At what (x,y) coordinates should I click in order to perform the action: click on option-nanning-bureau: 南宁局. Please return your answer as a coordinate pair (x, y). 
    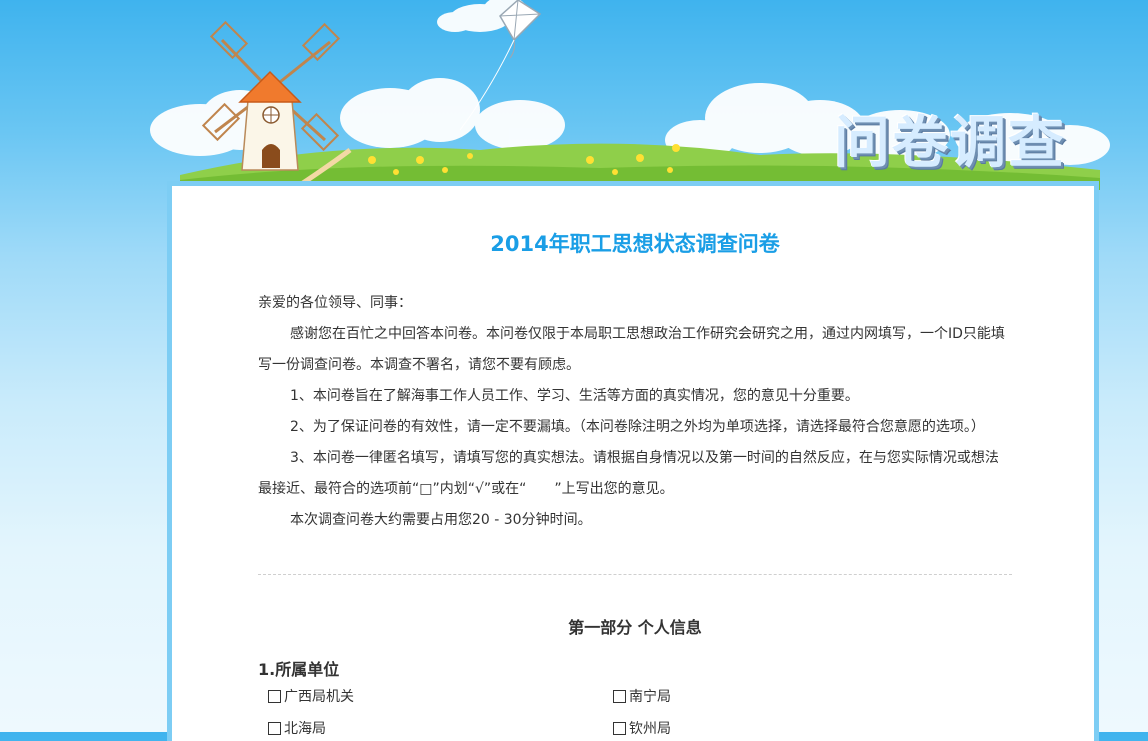
    Looking at the image, I should click on (642, 696).